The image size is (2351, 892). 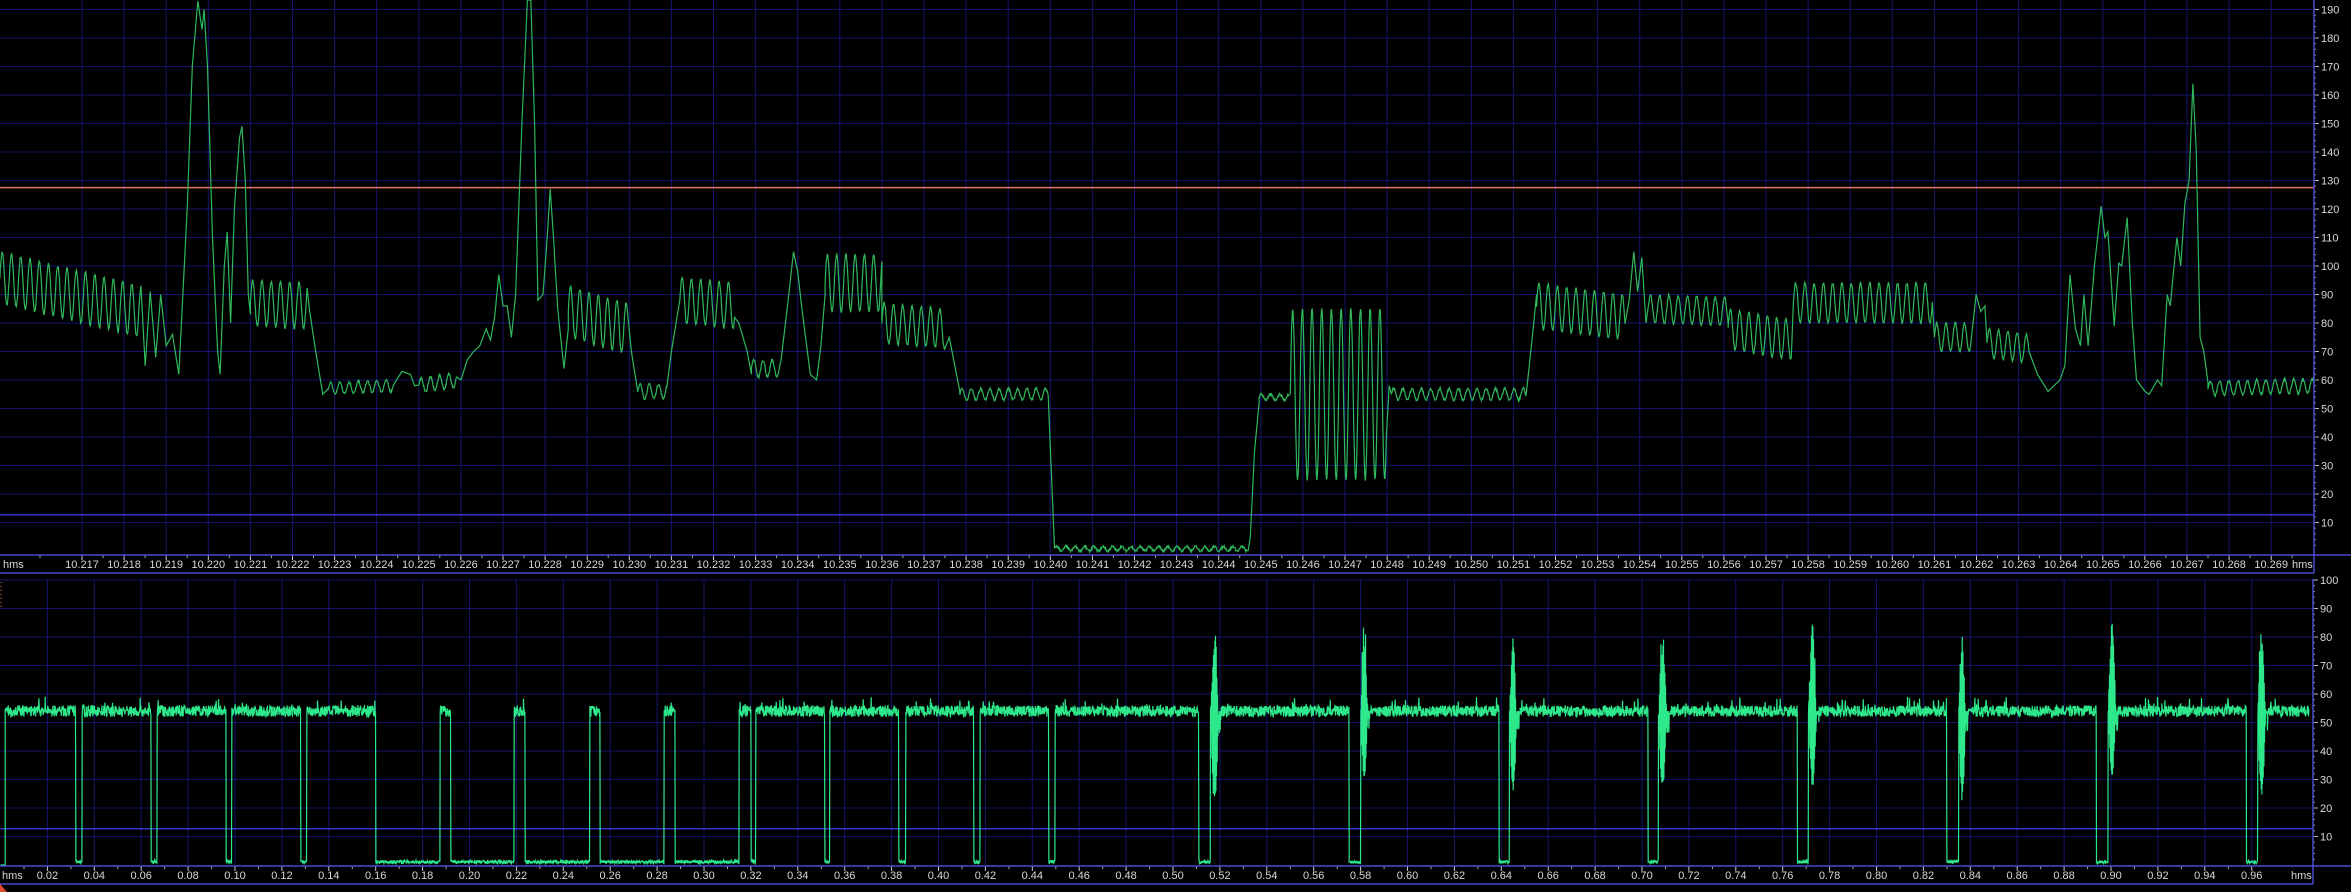 I want to click on x-tick-label: 0.38, so click(x=891, y=876).